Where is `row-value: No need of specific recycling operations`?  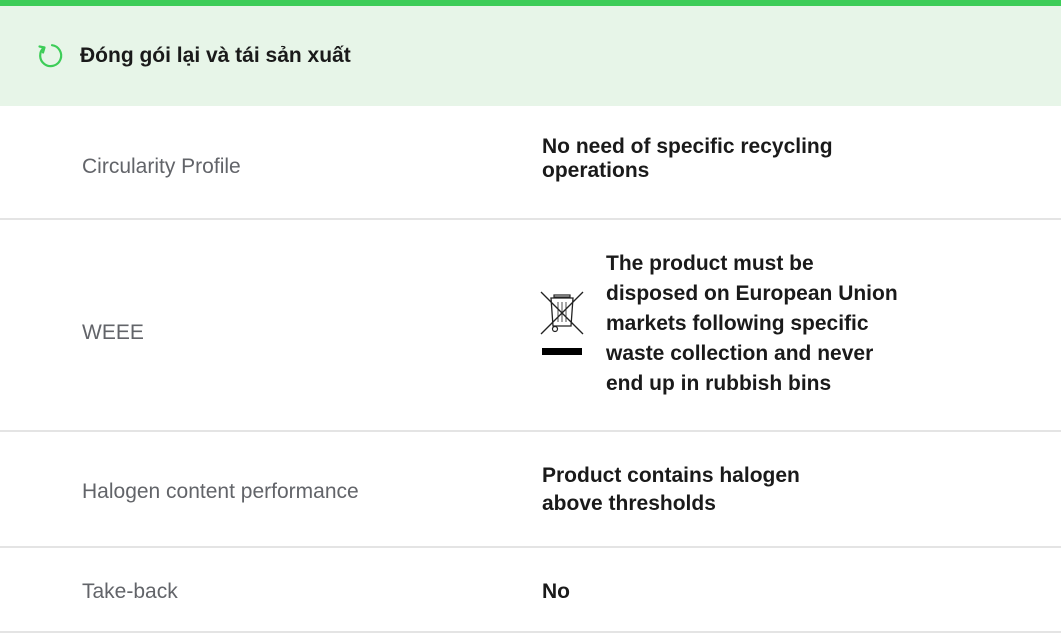
row-value: No need of specific recycling operations is located at coordinates (687, 158).